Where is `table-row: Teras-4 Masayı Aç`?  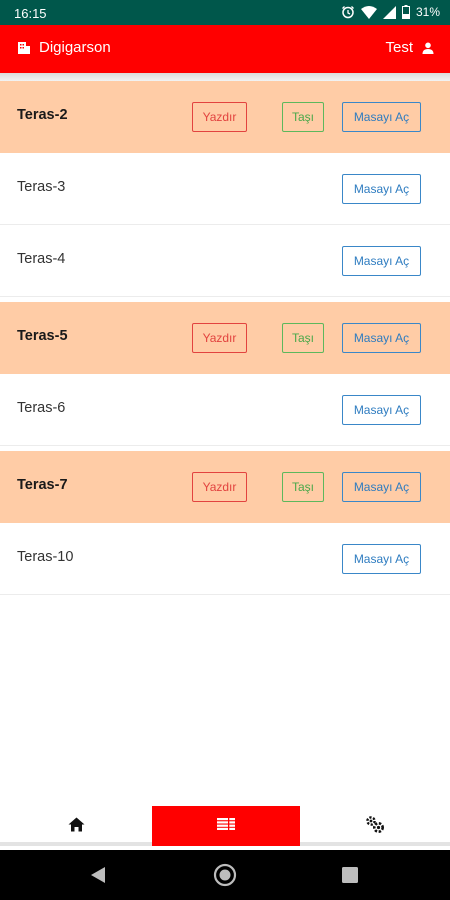 table-row: Teras-4 Masayı Aç is located at coordinates (225, 261).